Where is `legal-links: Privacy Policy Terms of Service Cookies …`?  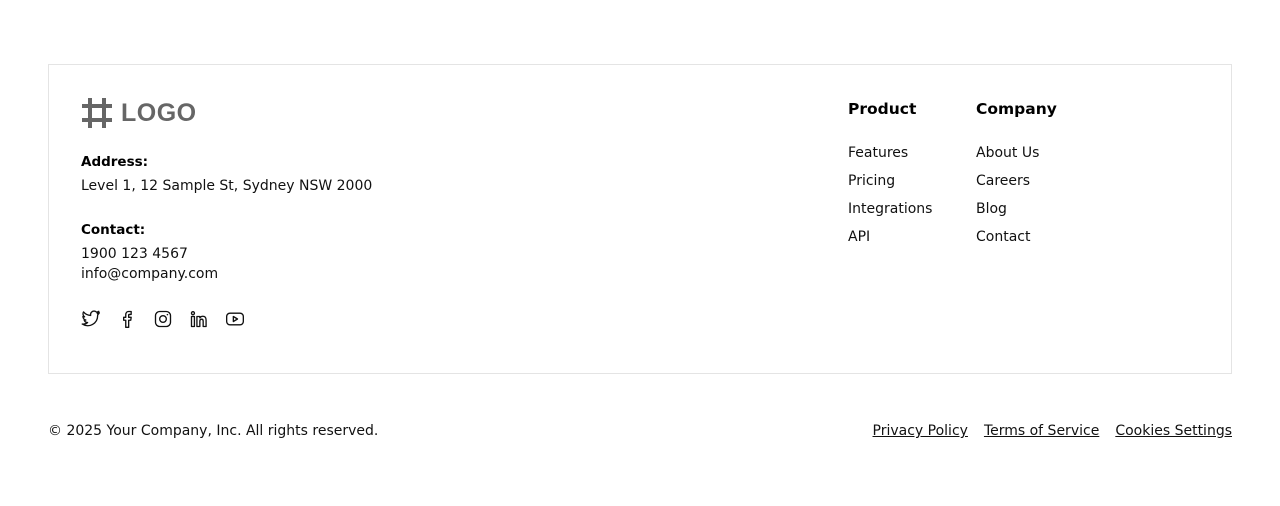 legal-links: Privacy Policy Terms of Service Cookies … is located at coordinates (1052, 431).